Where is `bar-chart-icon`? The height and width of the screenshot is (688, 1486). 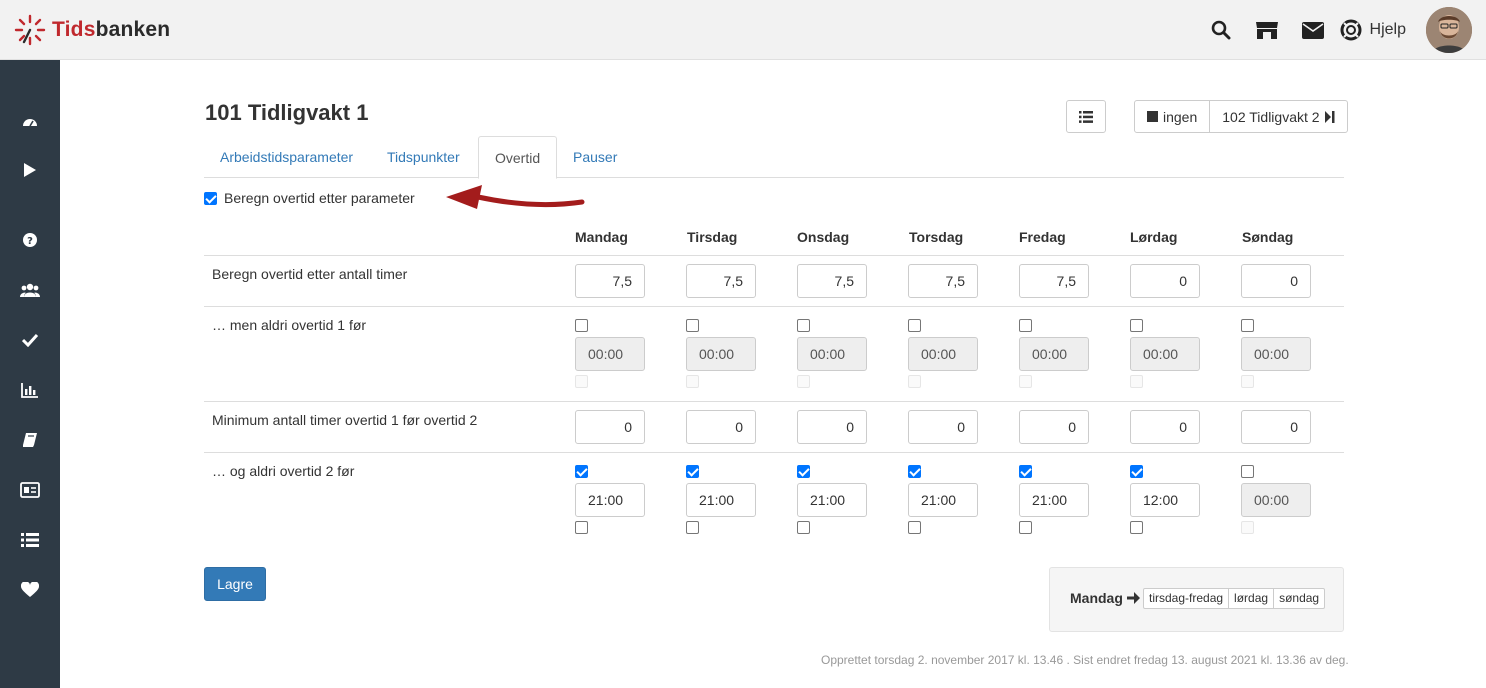 bar-chart-icon is located at coordinates (30, 390).